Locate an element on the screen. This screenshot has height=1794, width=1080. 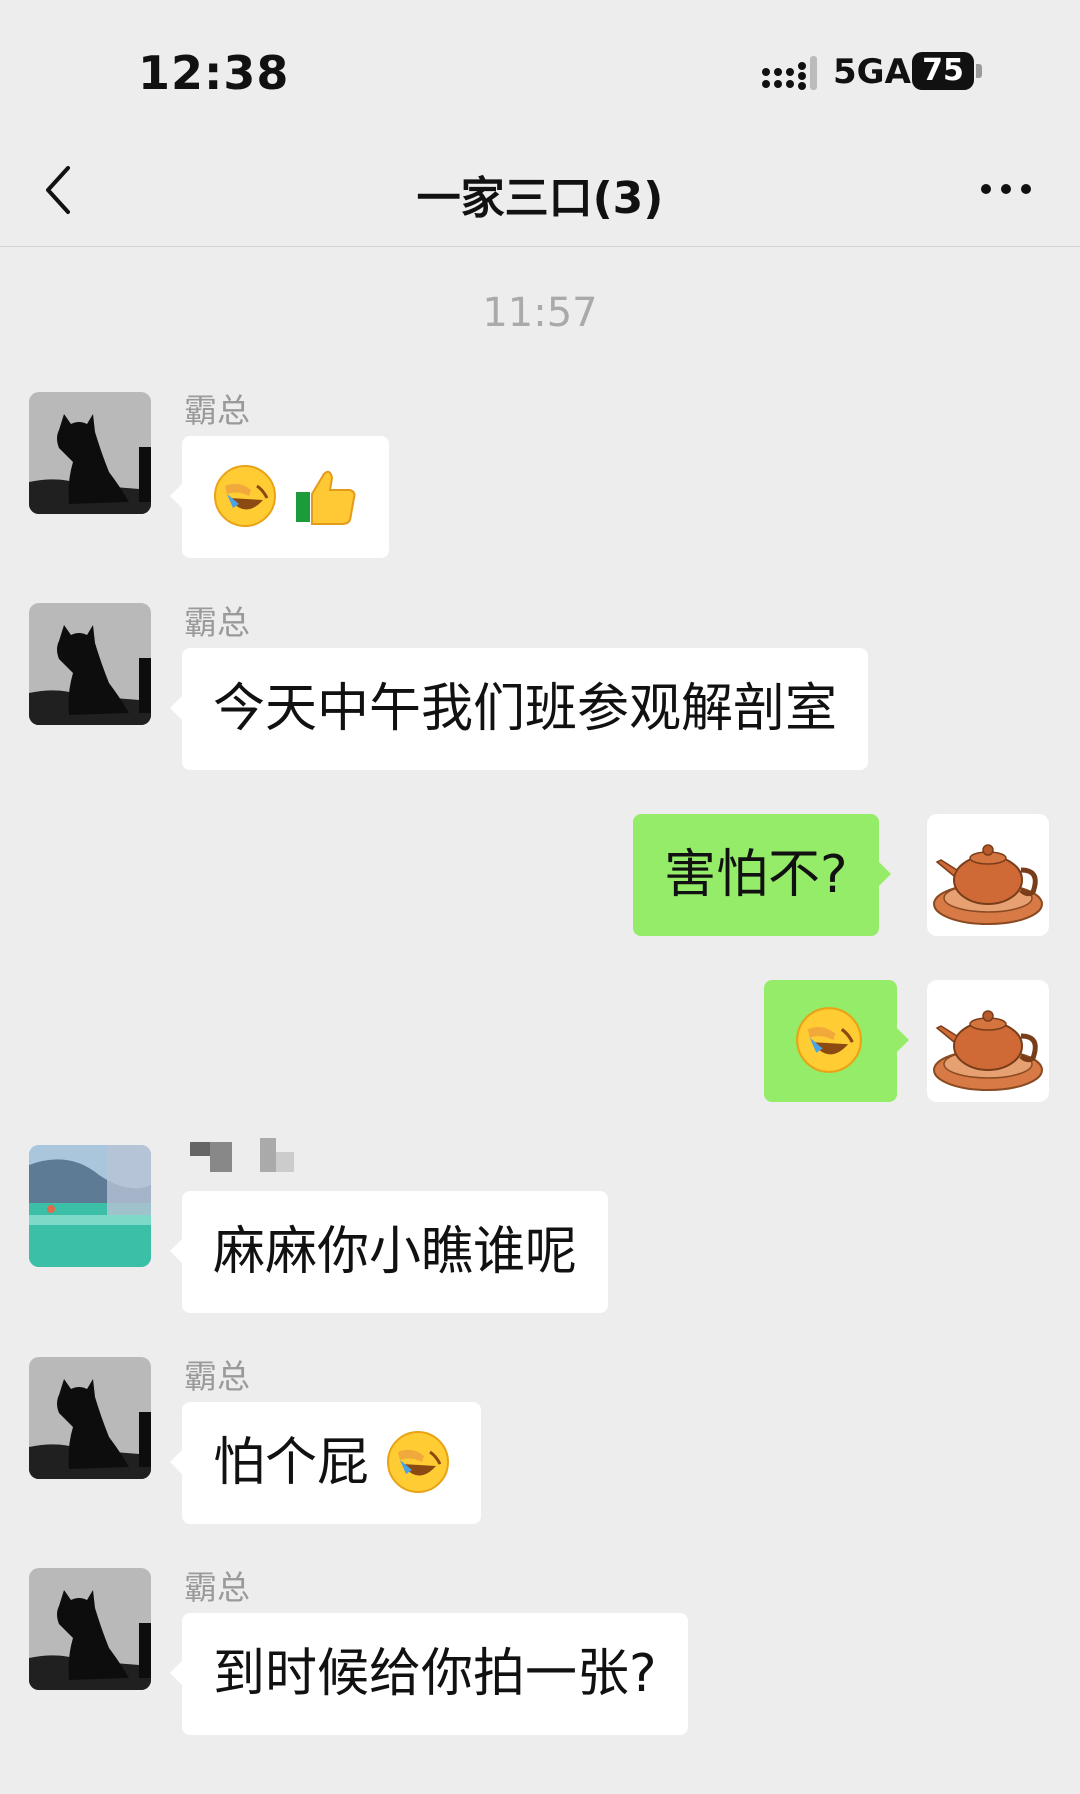
chat-header: 一家三口(3) is located at coordinates (540, 188).